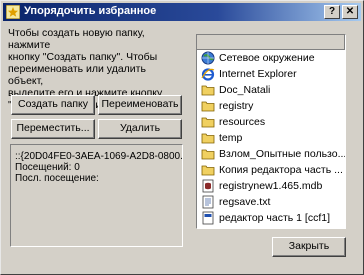  Describe the element at coordinates (271, 106) in the screenshot. I see `list-item: registry` at that location.